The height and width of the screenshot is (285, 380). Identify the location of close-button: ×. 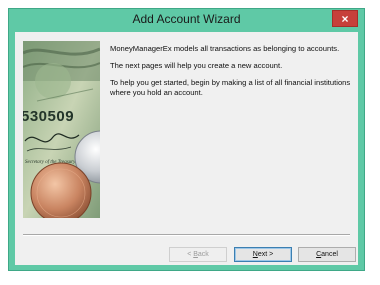
(345, 18).